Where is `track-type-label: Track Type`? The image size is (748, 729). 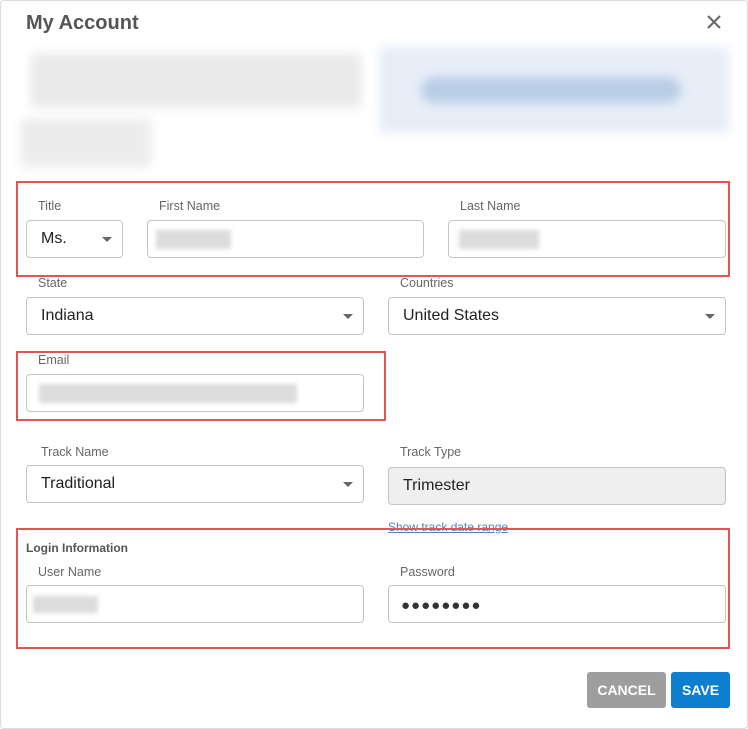 track-type-label: Track Type is located at coordinates (431, 452).